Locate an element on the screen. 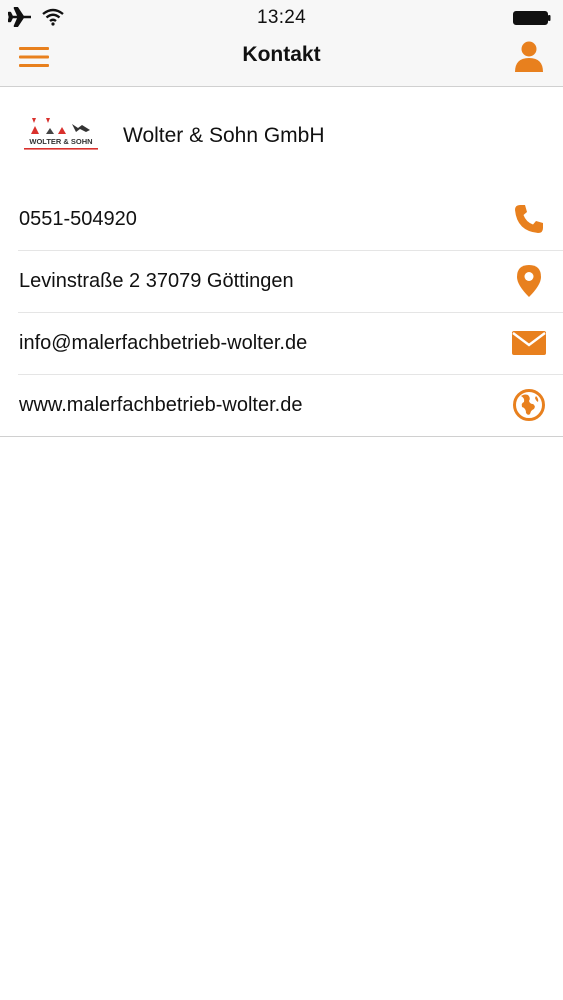 Image resolution: width=563 pixels, height=1000 pixels. globe-icon is located at coordinates (529, 405).